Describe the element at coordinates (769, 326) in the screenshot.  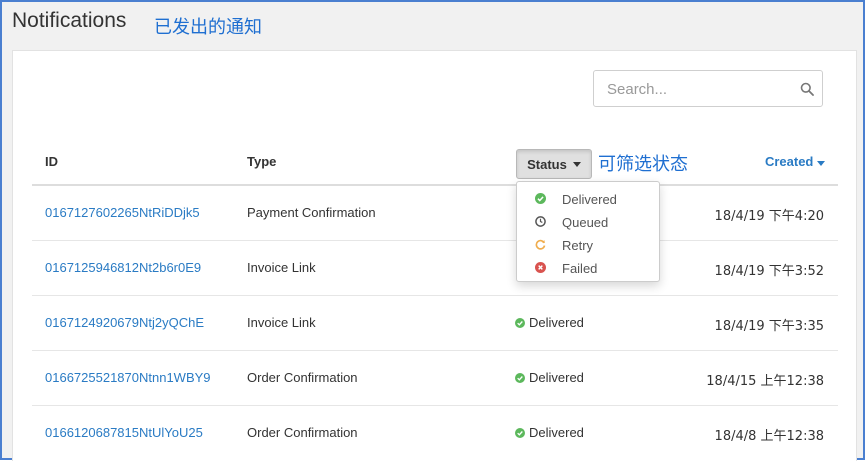
I see `created-timestamp: 18/4/19 下午3:35` at that location.